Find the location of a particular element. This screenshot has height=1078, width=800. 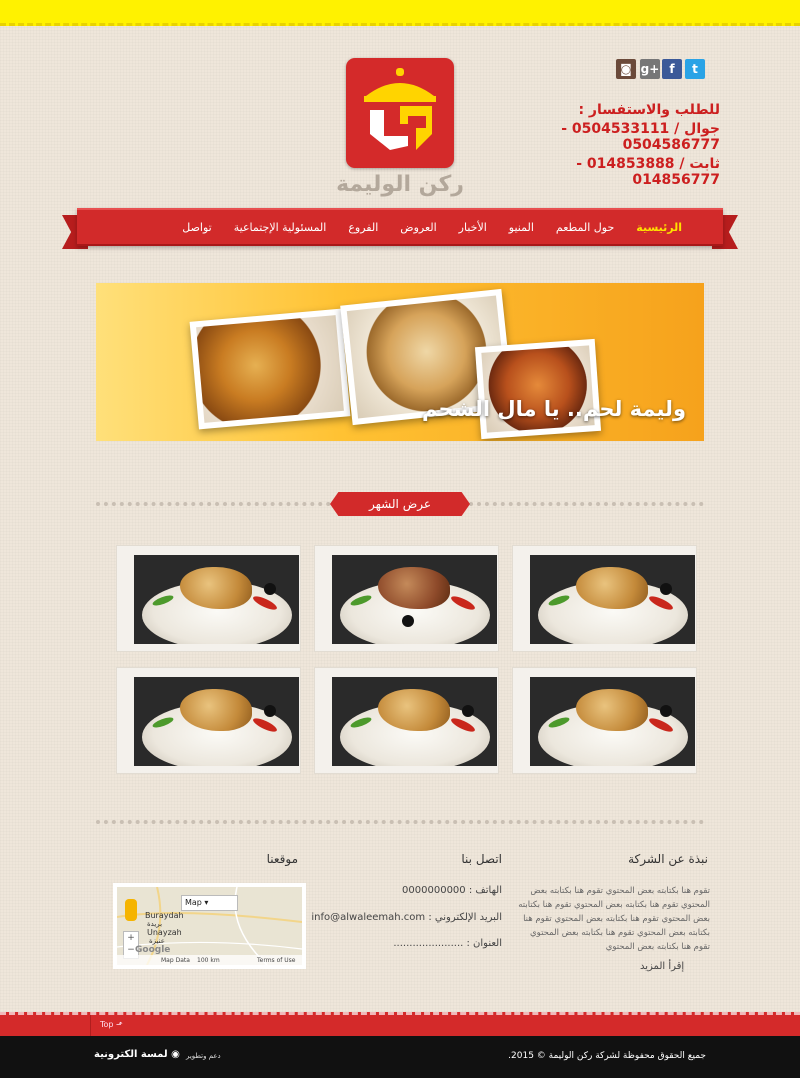

logo-wordmark: ركن الوليمة is located at coordinates (400, 184).